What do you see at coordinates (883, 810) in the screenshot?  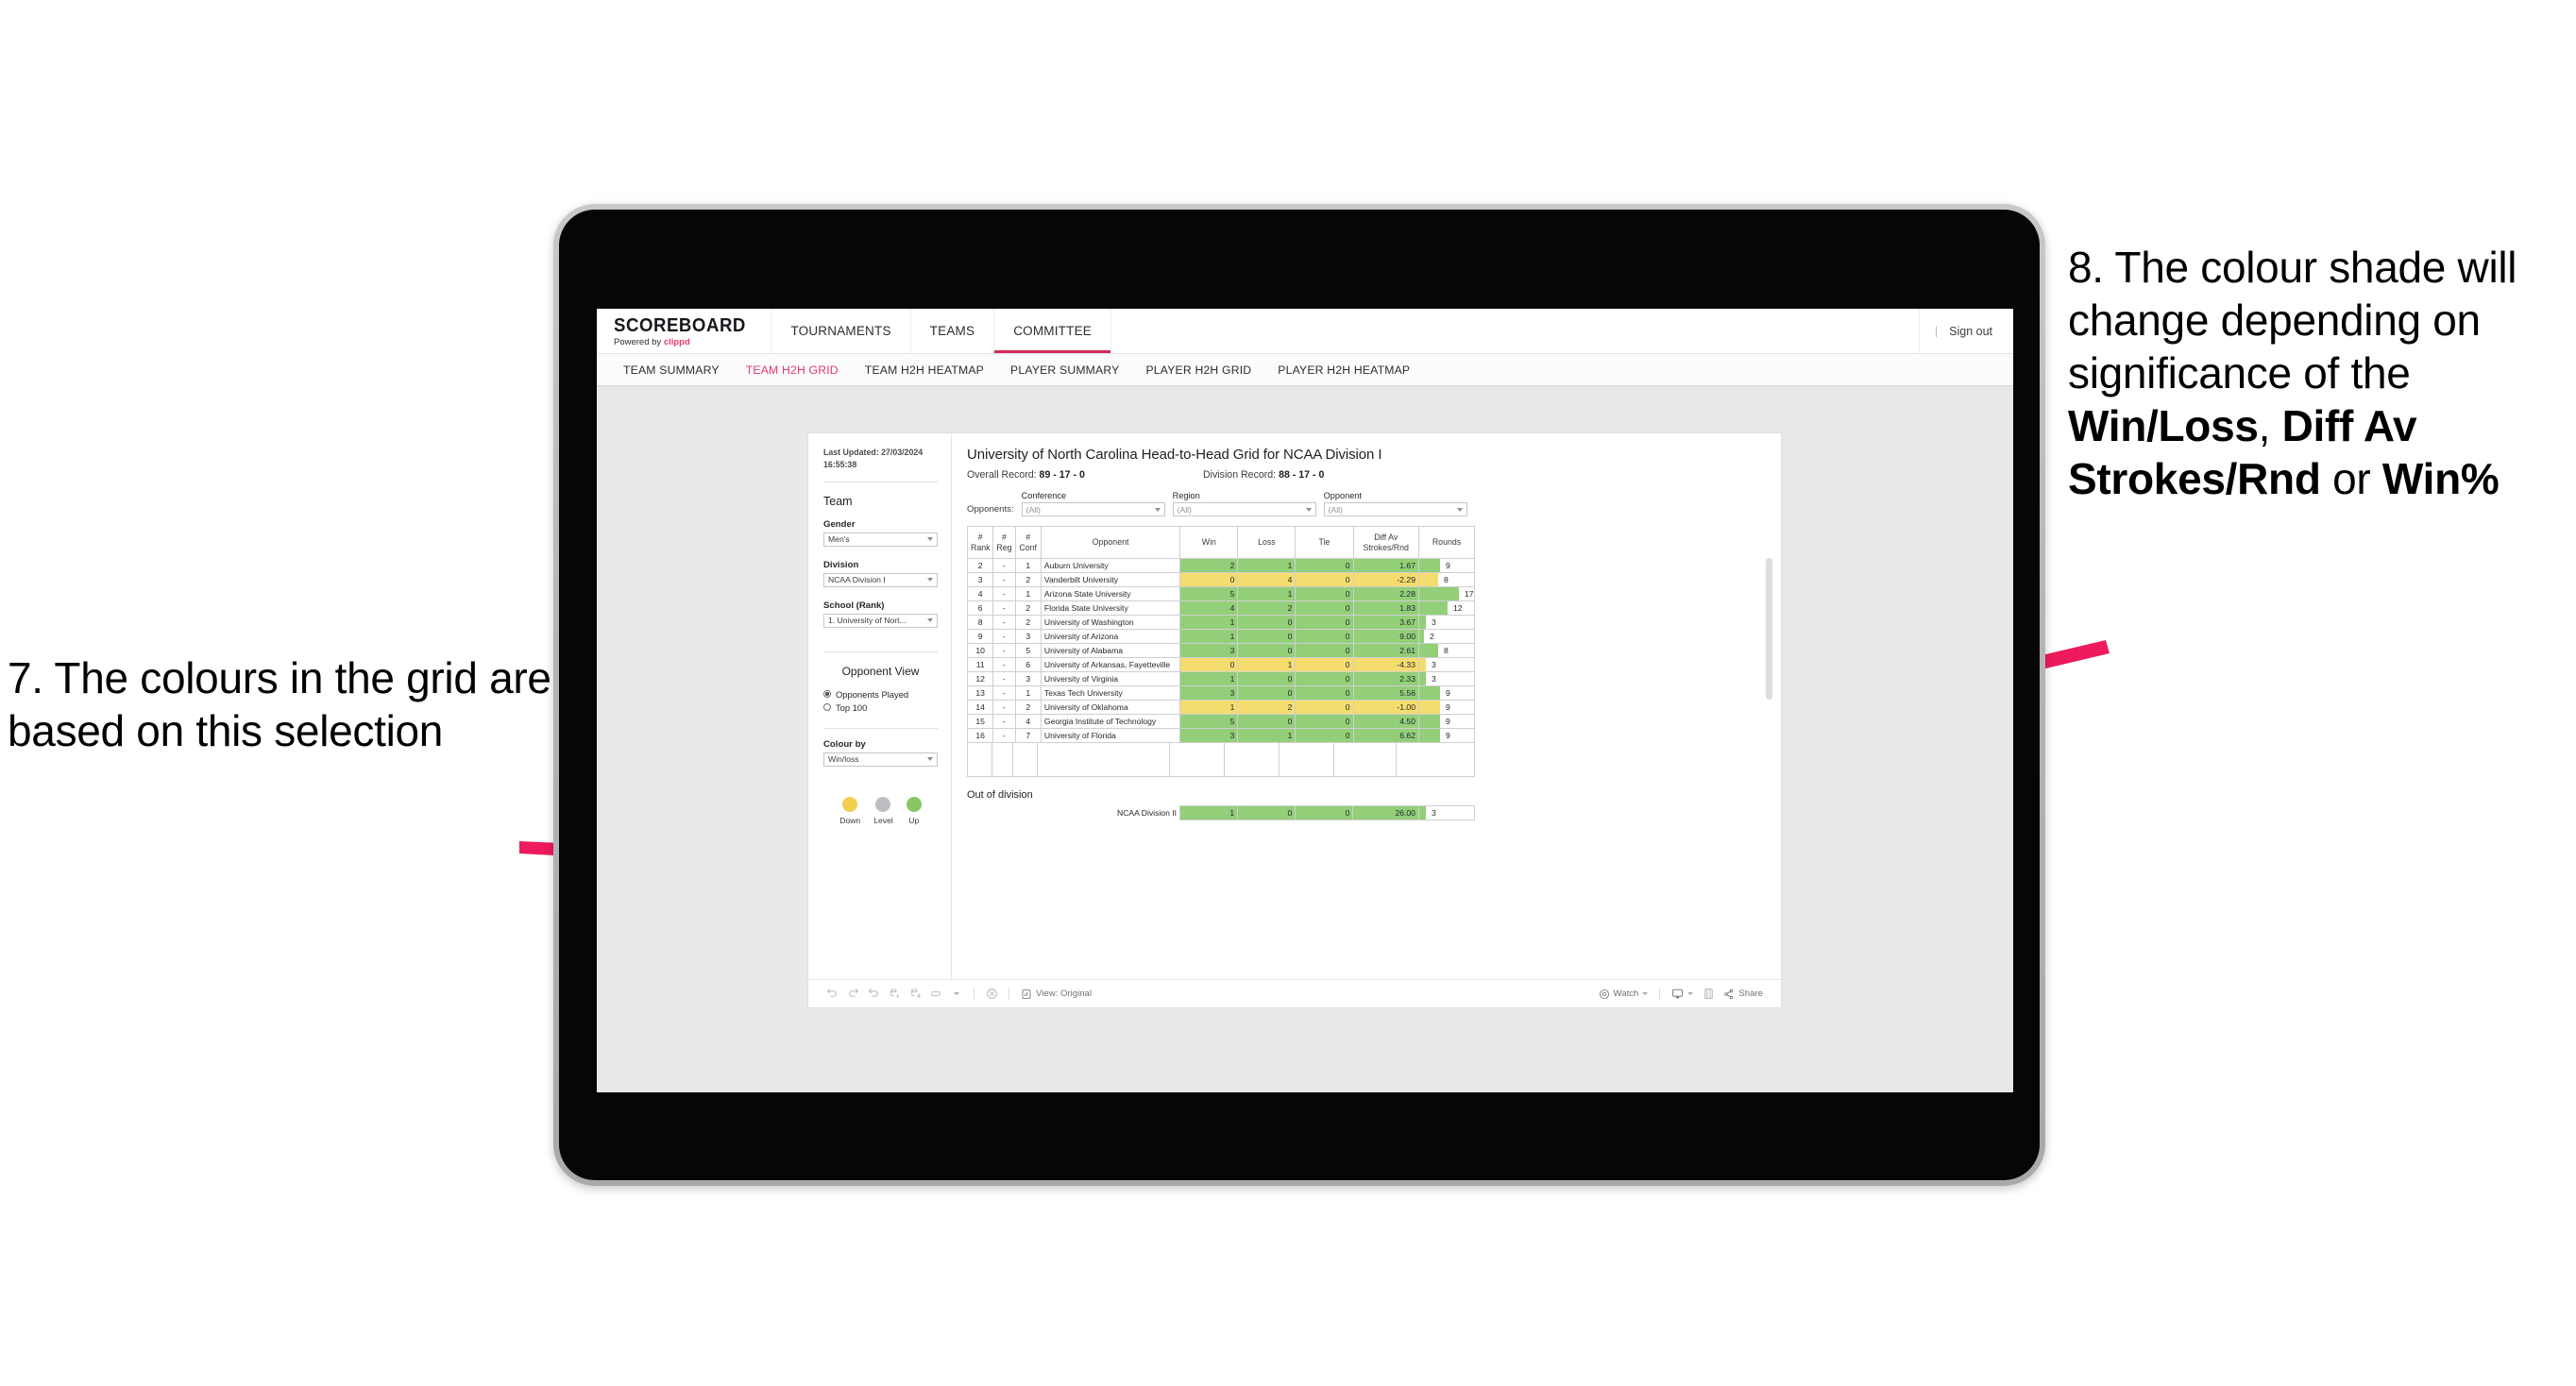 I see `legend-item-level: Level` at bounding box center [883, 810].